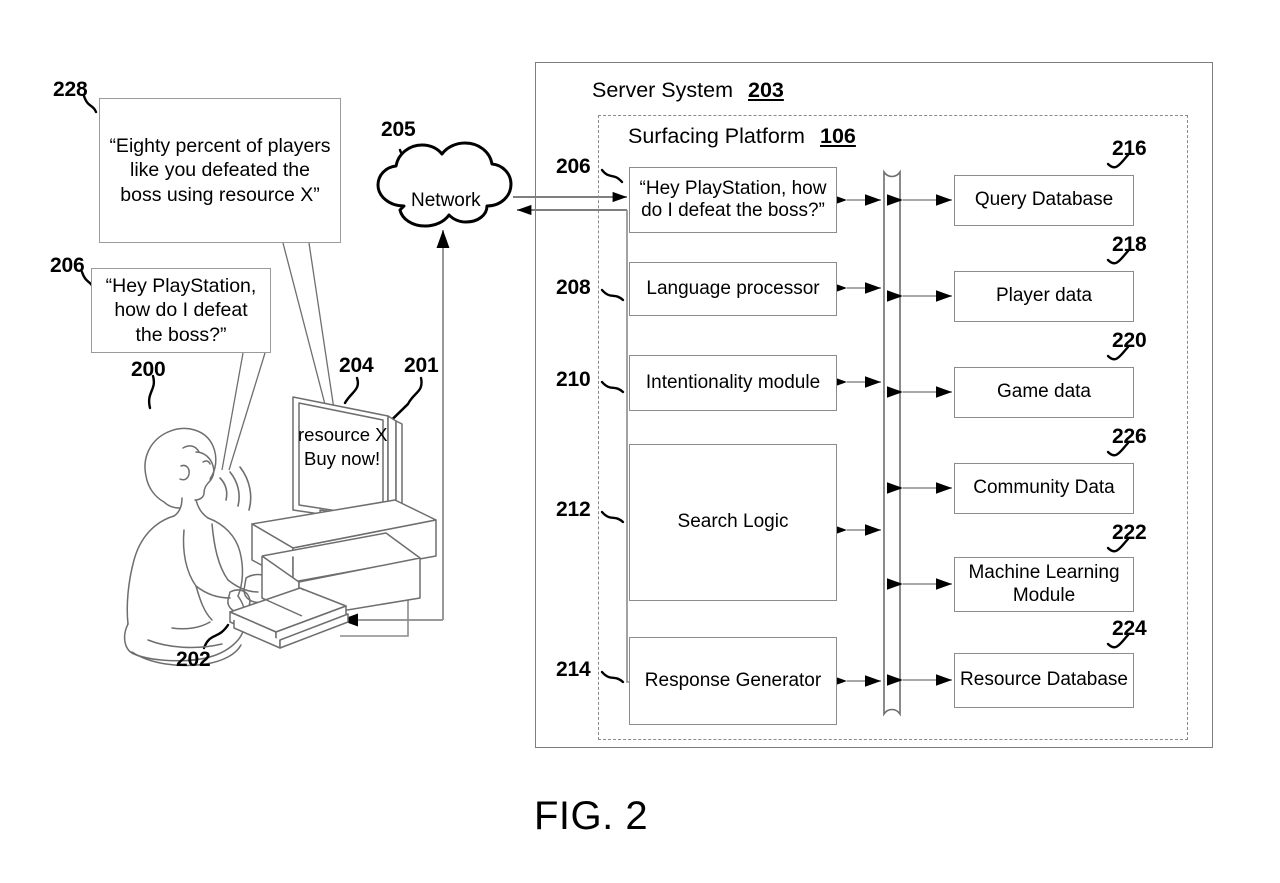  Describe the element at coordinates (733, 522) in the screenshot. I see `module-search-logic: Search Logic` at that location.